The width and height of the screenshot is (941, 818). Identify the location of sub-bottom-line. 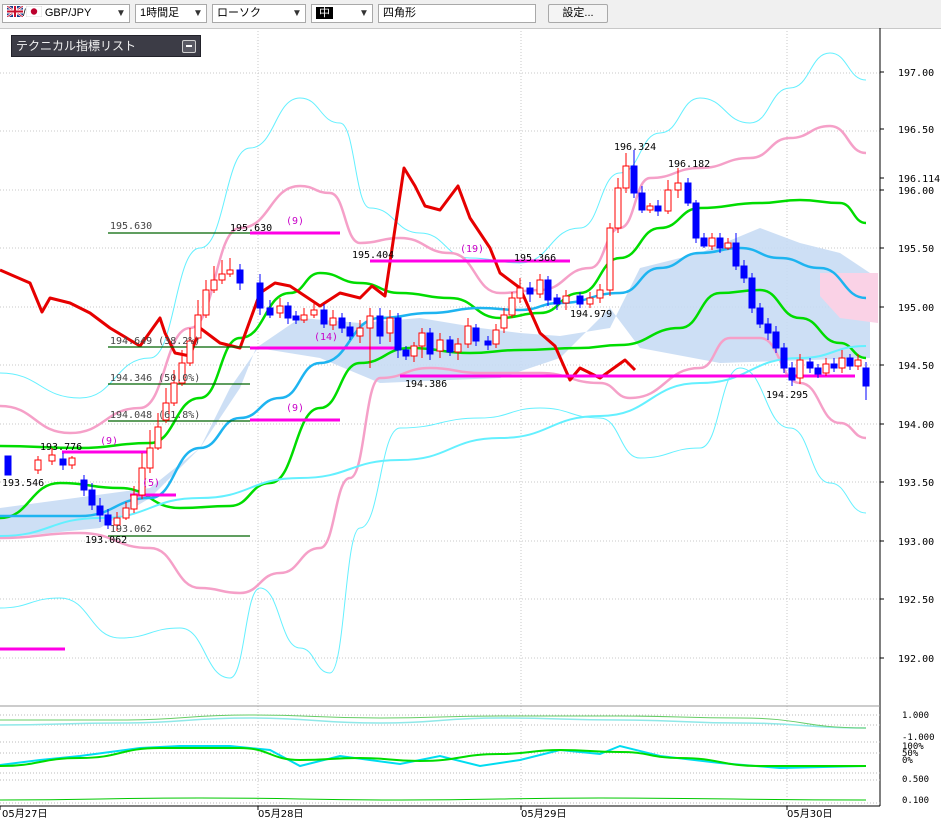
(433, 799).